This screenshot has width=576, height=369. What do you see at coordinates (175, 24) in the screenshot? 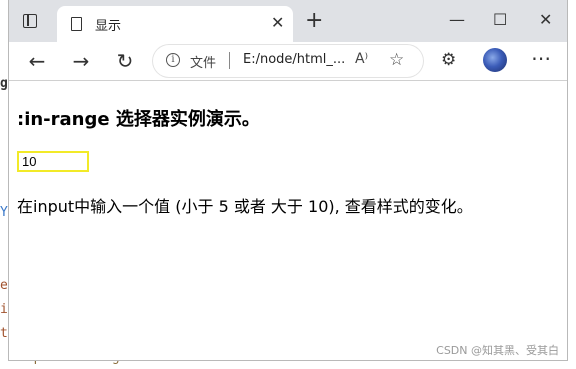
I see `tab-active: 显示 ✕` at bounding box center [175, 24].